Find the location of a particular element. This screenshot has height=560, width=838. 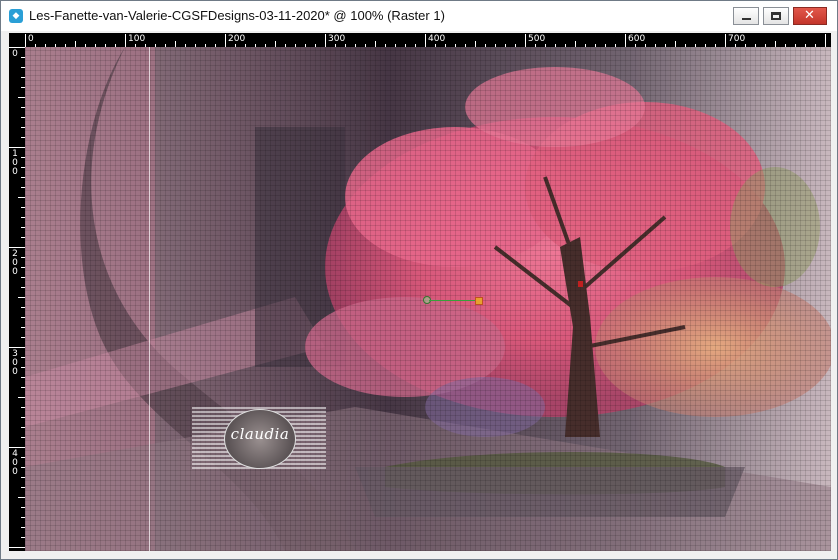

node-handle is located at coordinates (479, 301).